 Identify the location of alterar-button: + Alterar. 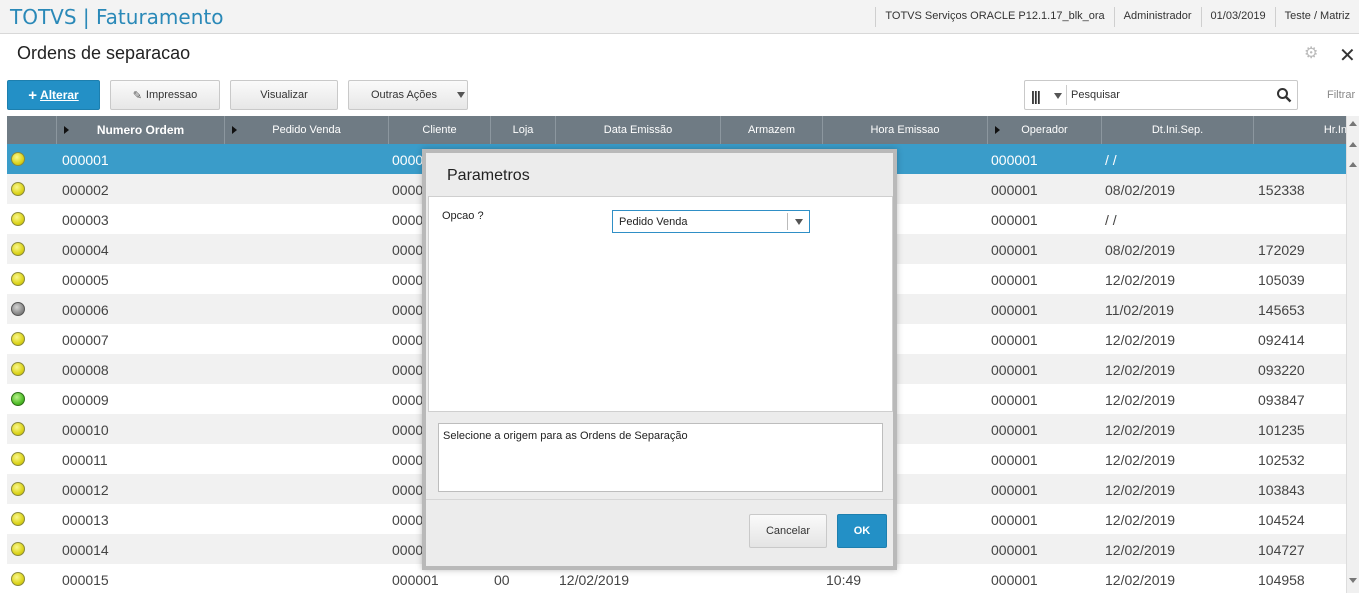
(53, 95).